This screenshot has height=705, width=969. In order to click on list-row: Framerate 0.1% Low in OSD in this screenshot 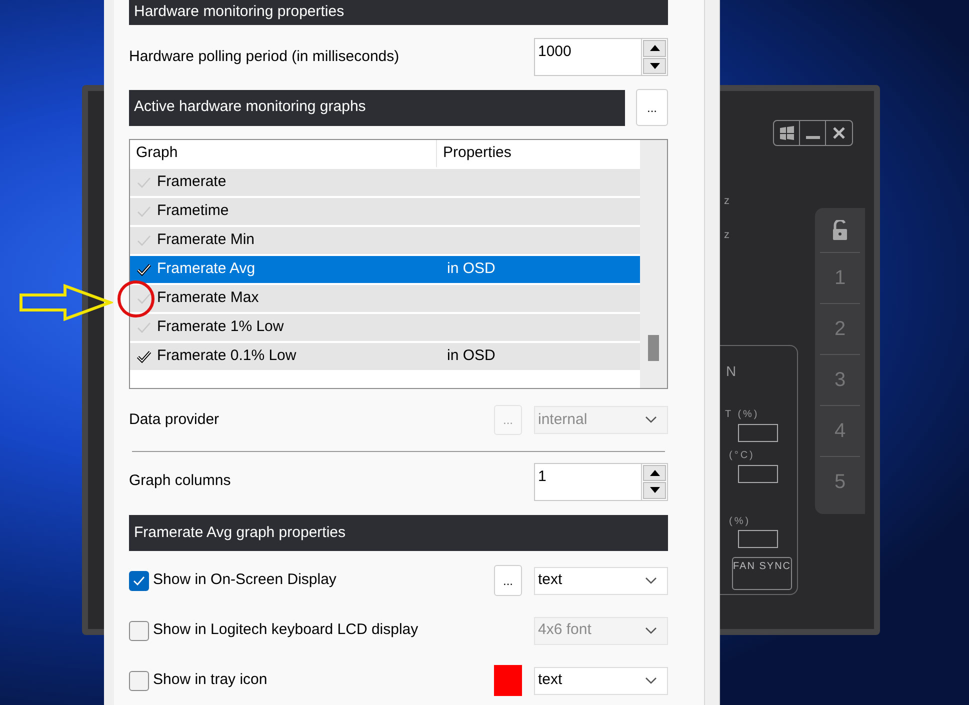, I will do `click(385, 356)`.